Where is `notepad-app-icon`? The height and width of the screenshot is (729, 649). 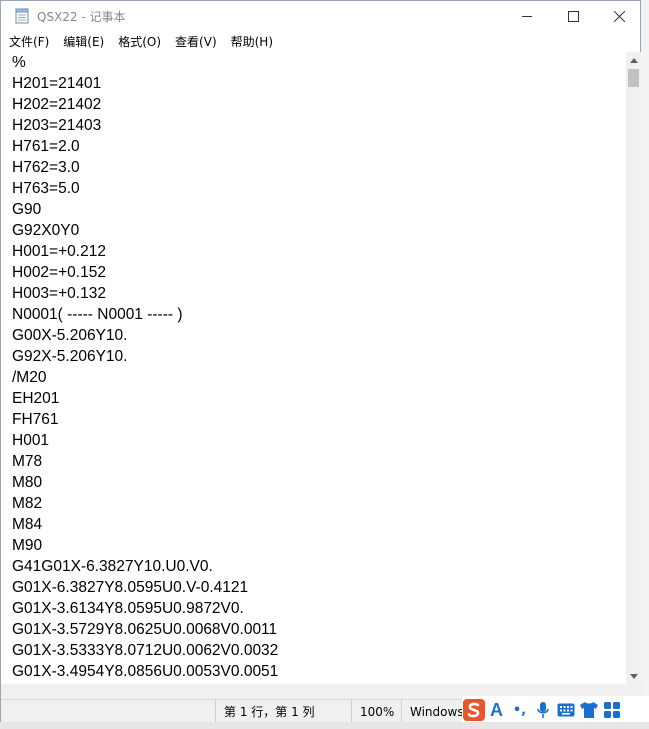 notepad-app-icon is located at coordinates (22, 16).